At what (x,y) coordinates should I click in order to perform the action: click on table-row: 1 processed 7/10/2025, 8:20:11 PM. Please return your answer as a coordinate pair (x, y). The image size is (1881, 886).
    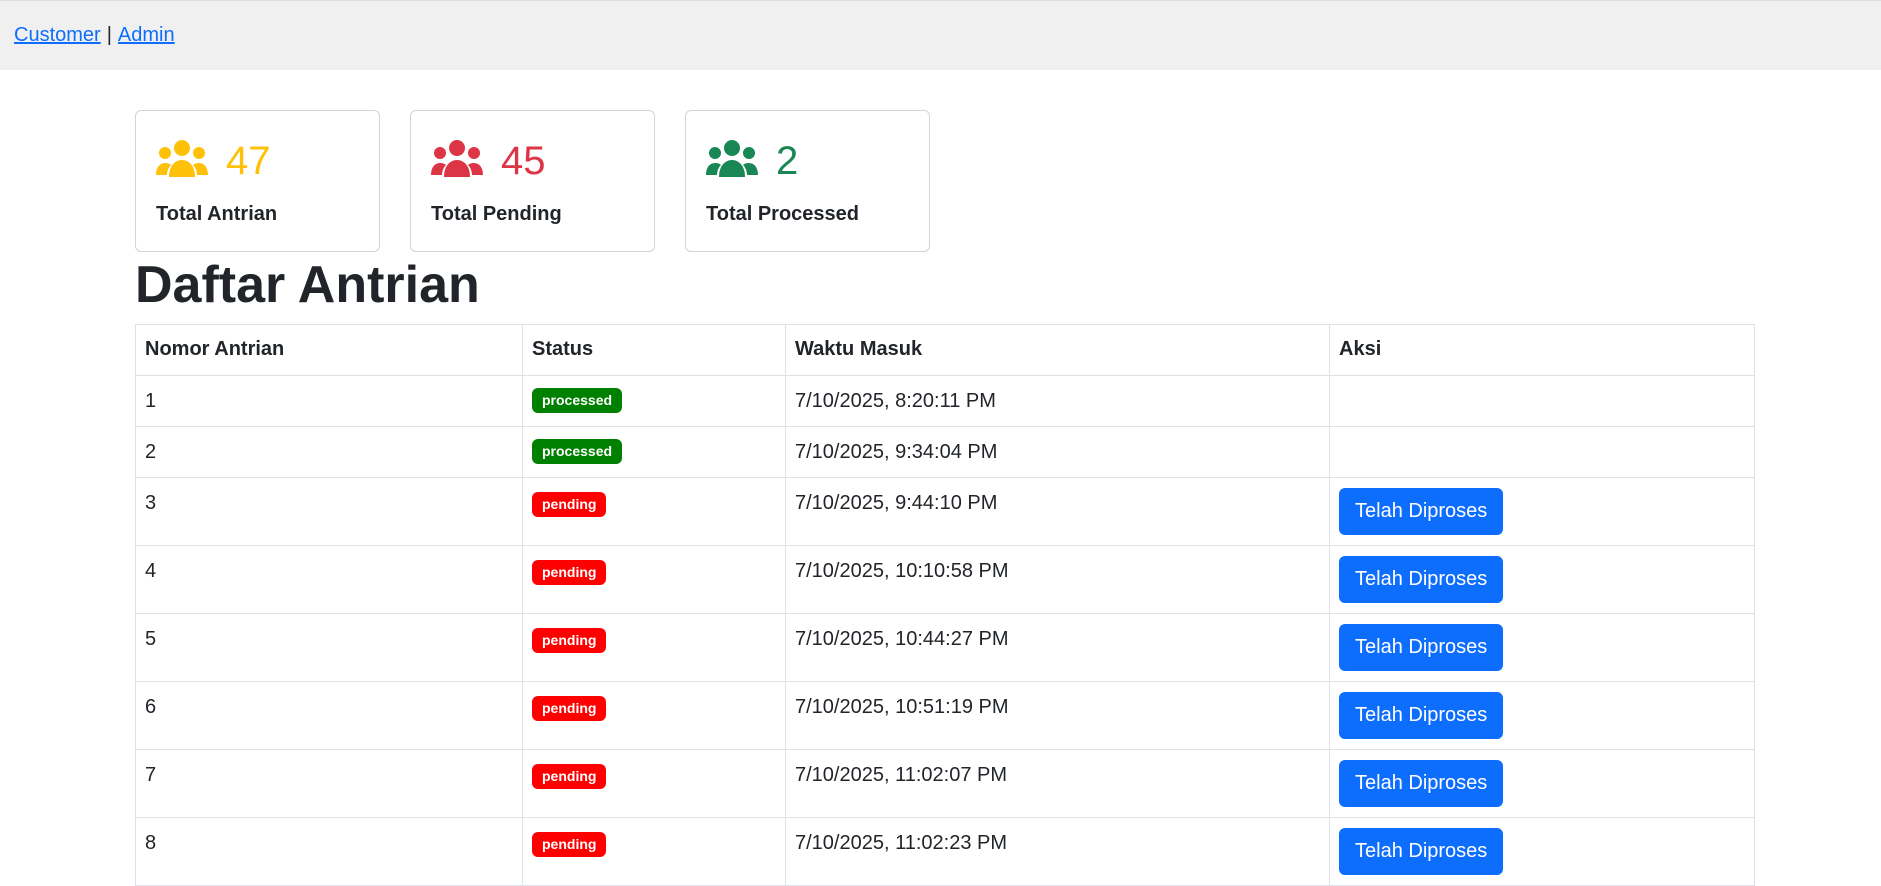
    Looking at the image, I should click on (945, 400).